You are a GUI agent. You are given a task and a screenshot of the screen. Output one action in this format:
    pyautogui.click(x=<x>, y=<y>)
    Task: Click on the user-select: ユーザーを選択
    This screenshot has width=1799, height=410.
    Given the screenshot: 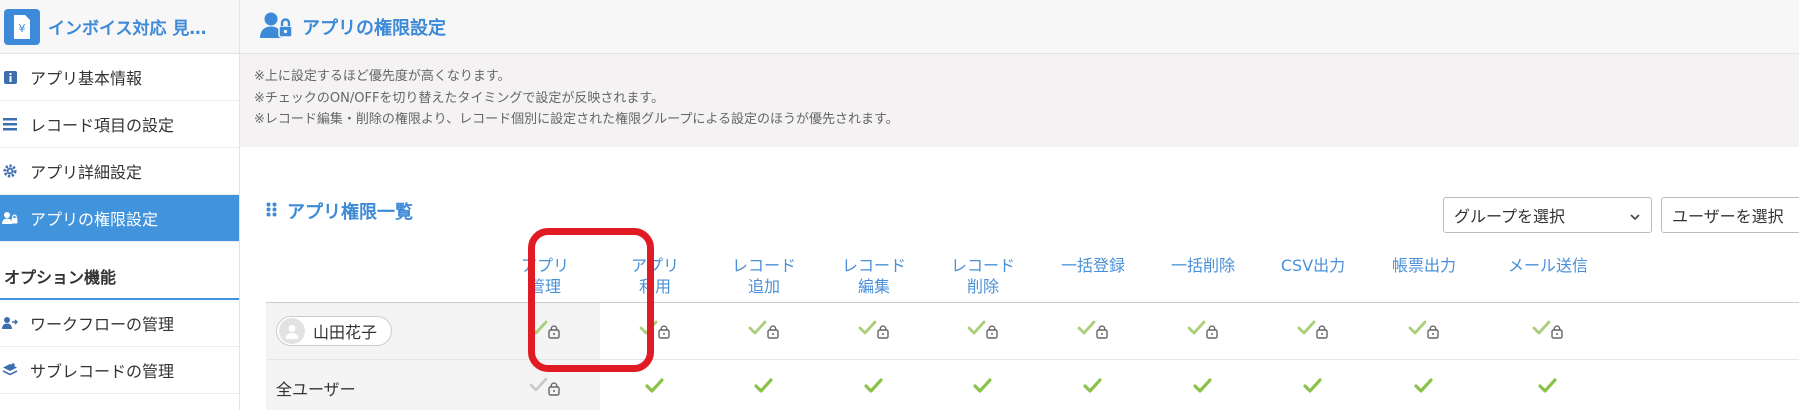 What is the action you would take?
    pyautogui.click(x=1730, y=215)
    